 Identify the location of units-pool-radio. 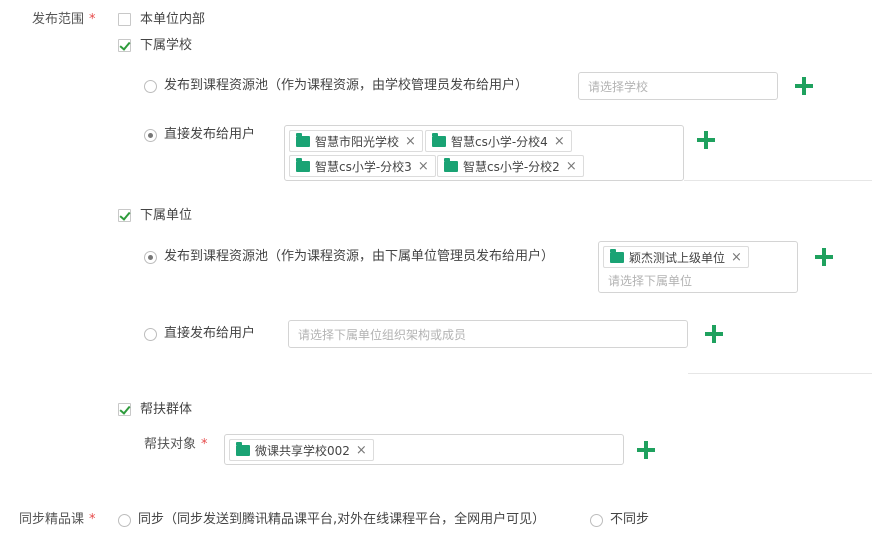
(150, 257).